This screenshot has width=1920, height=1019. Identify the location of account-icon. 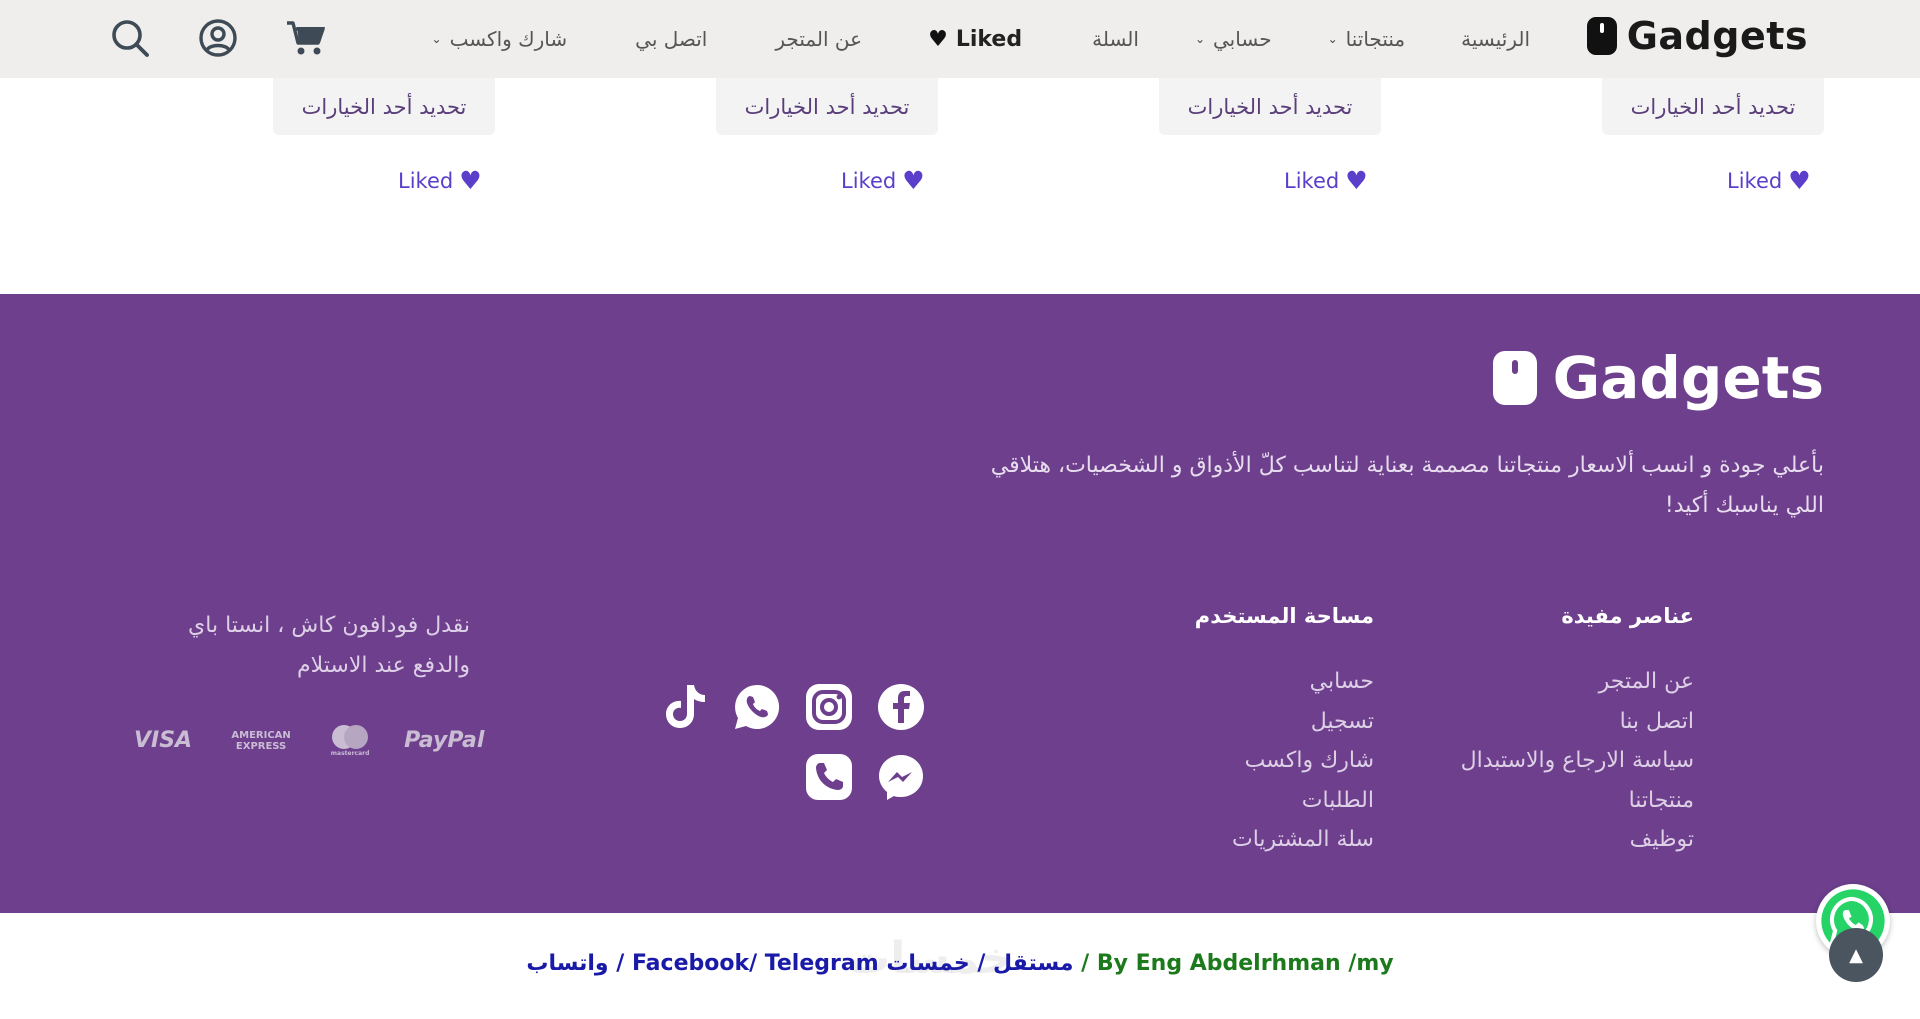
(218, 38).